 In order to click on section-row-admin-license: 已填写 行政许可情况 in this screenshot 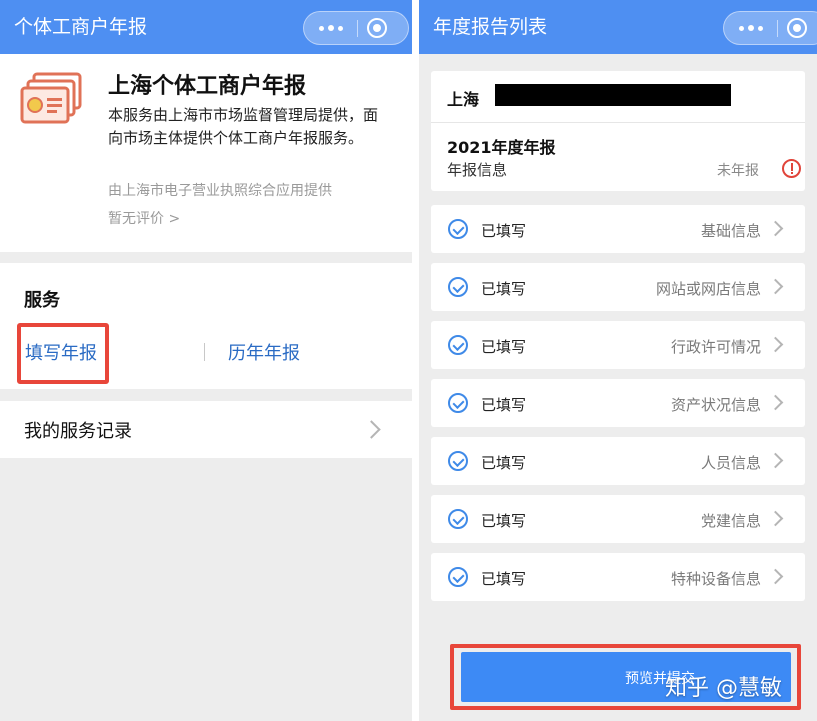, I will do `click(618, 345)`.